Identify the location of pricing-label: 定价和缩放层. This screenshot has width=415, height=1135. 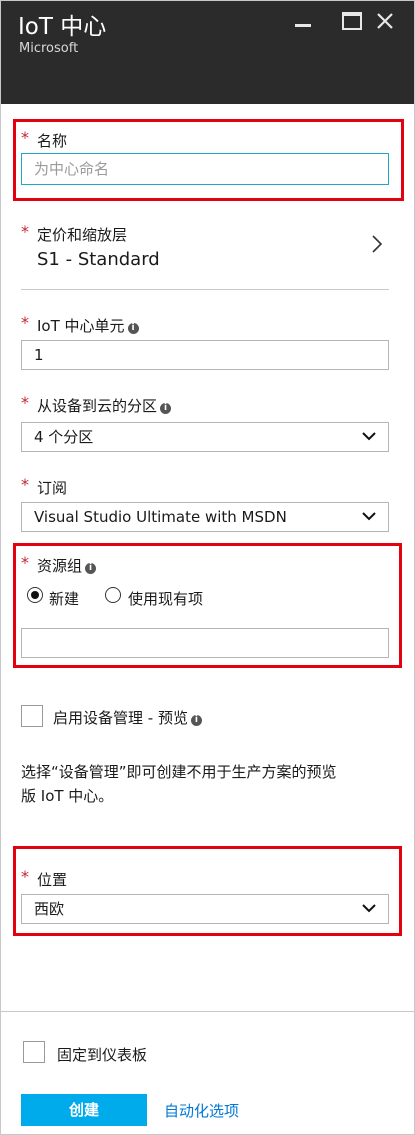
(82, 235).